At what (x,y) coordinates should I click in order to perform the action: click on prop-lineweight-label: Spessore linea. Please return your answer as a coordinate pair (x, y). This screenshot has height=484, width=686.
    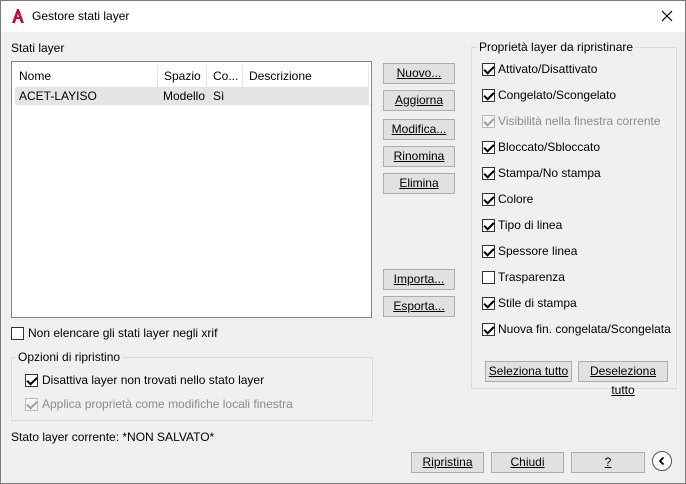
    Looking at the image, I should click on (538, 251).